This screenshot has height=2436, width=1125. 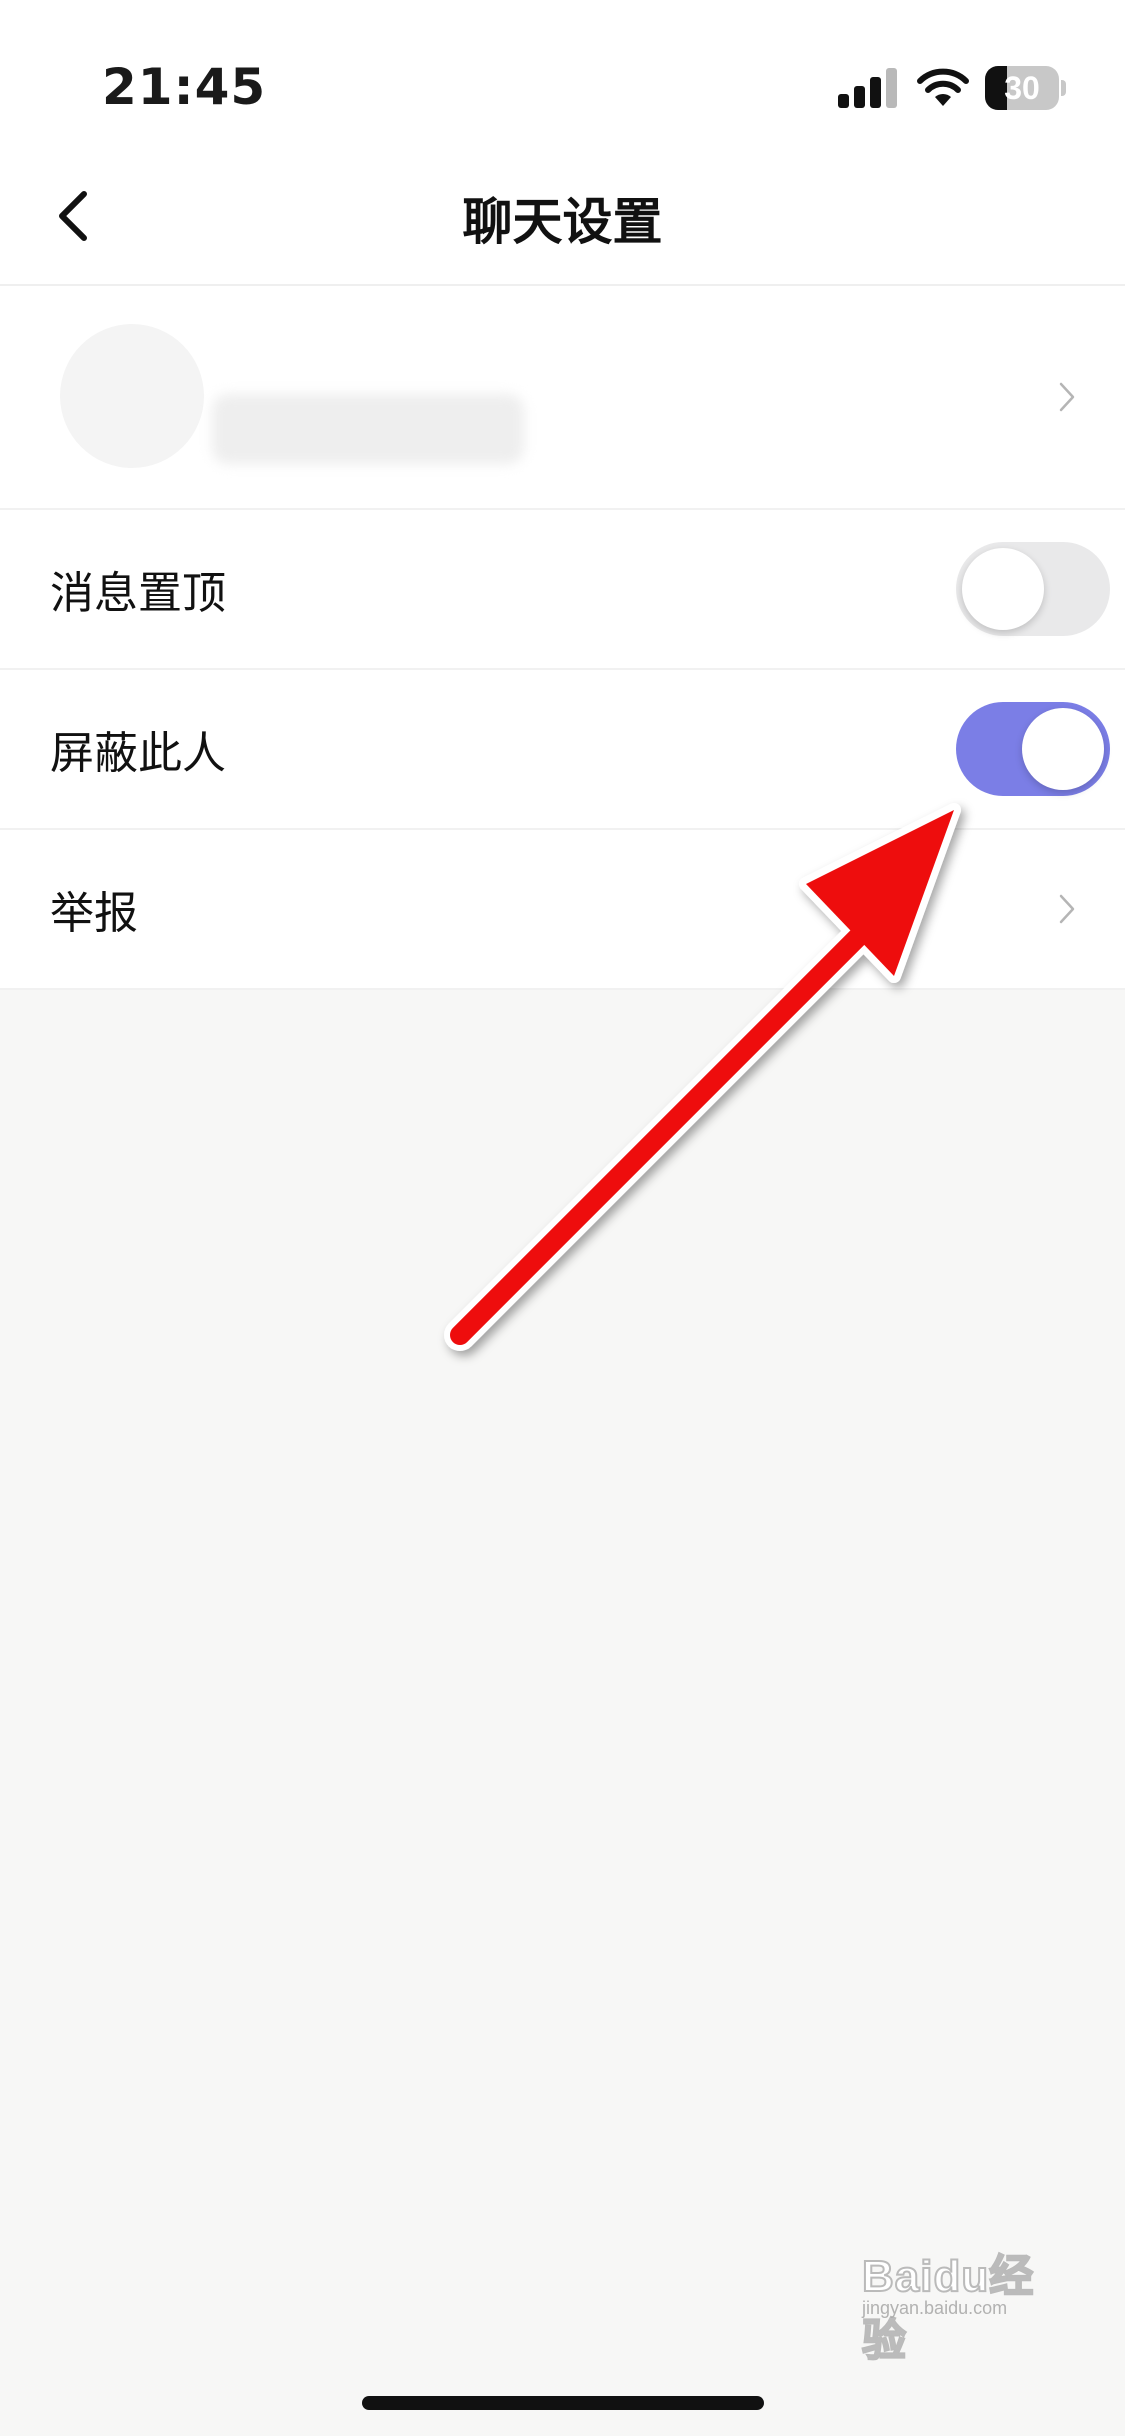 What do you see at coordinates (562, 910) in the screenshot?
I see `setting-row-report: 举报` at bounding box center [562, 910].